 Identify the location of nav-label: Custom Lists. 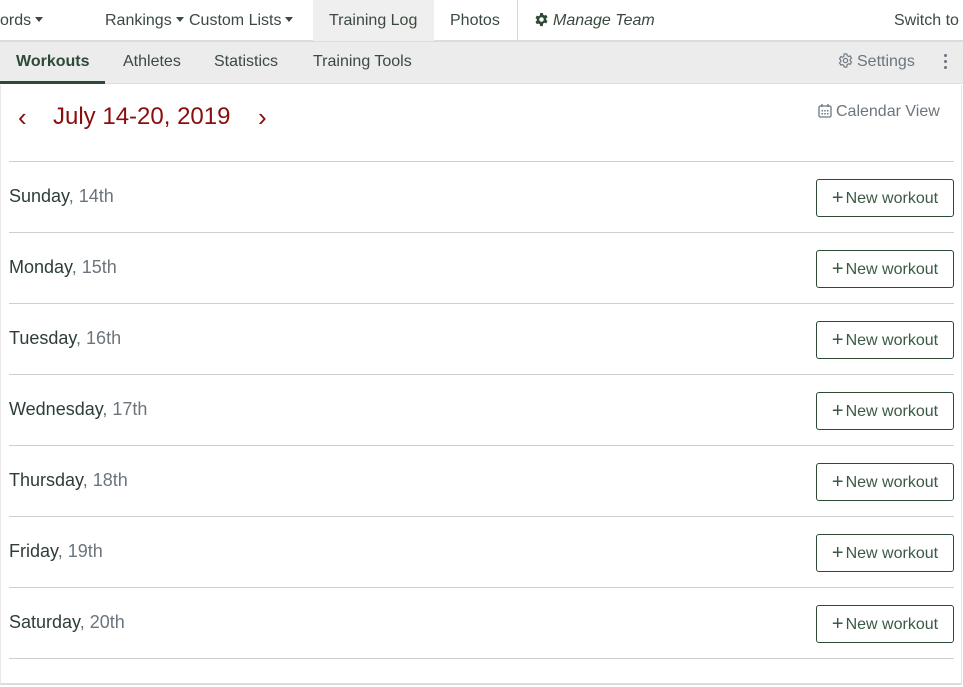
(235, 20).